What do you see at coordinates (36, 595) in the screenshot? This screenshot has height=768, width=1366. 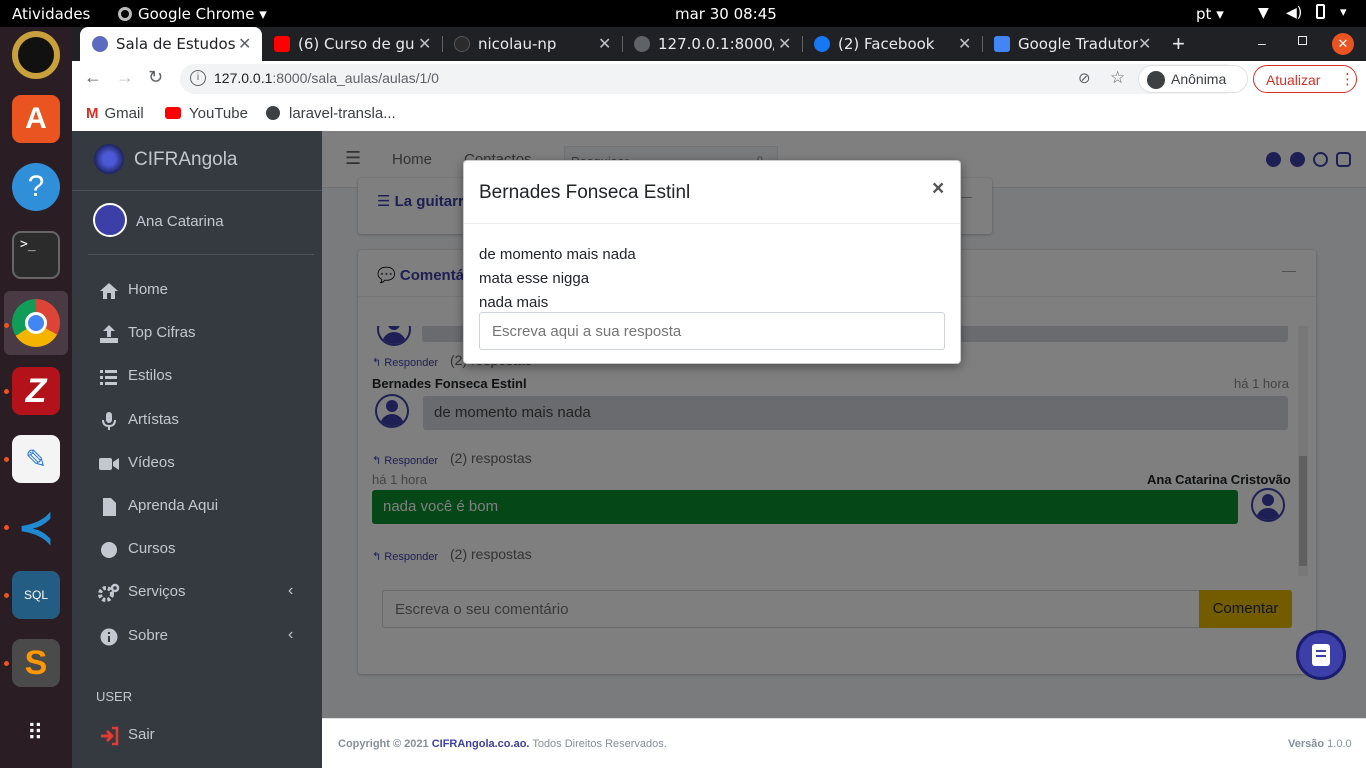 I see `mysql-workbench-icon: SQL` at bounding box center [36, 595].